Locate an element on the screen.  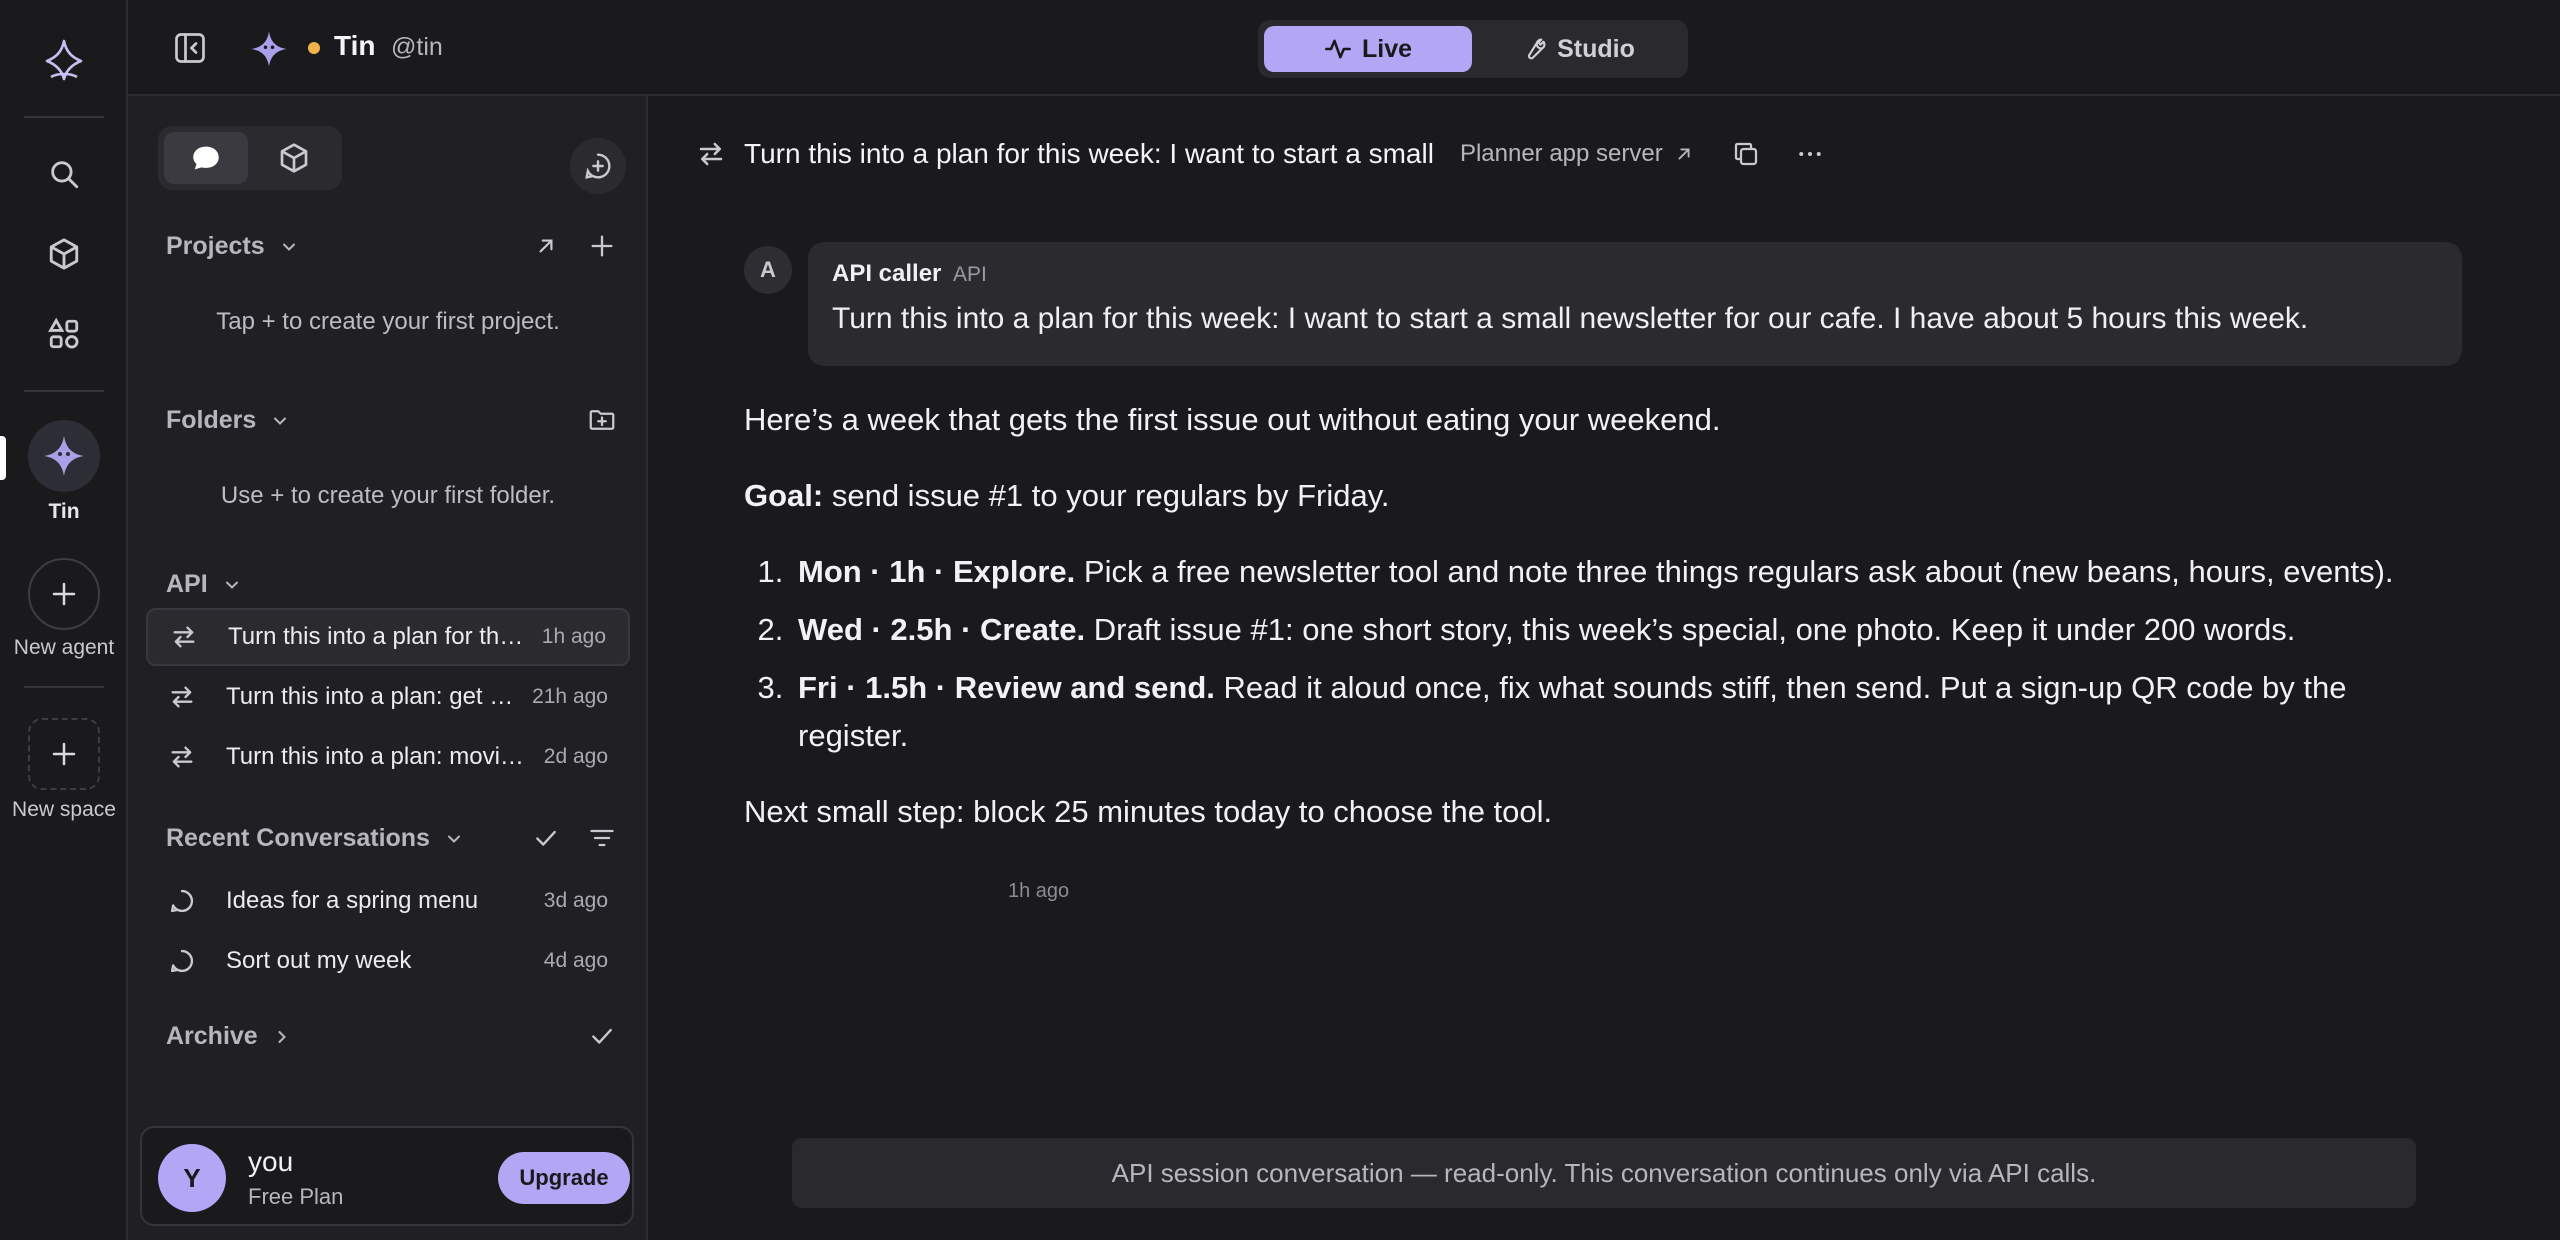
copy-icon is located at coordinates (1746, 154).